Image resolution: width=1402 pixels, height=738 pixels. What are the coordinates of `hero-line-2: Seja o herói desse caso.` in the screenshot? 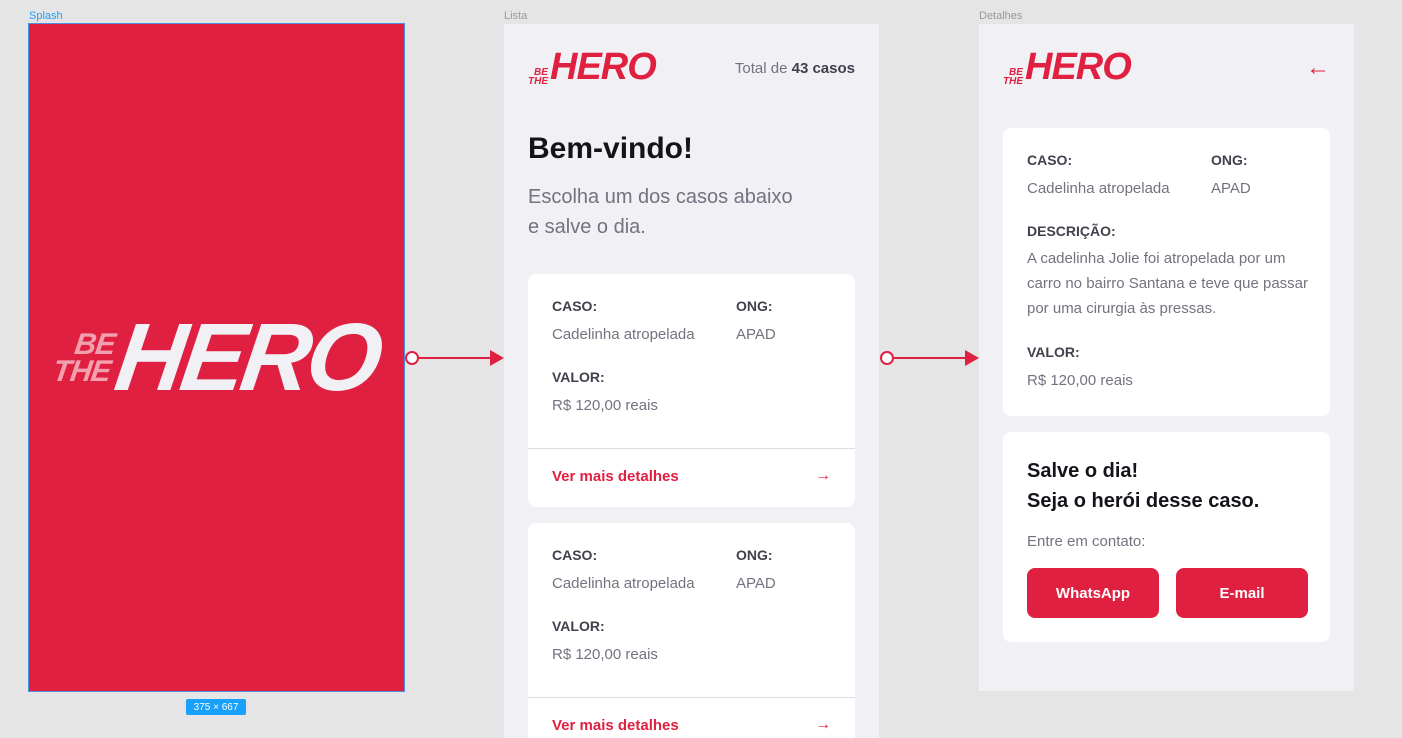 It's located at (1143, 501).